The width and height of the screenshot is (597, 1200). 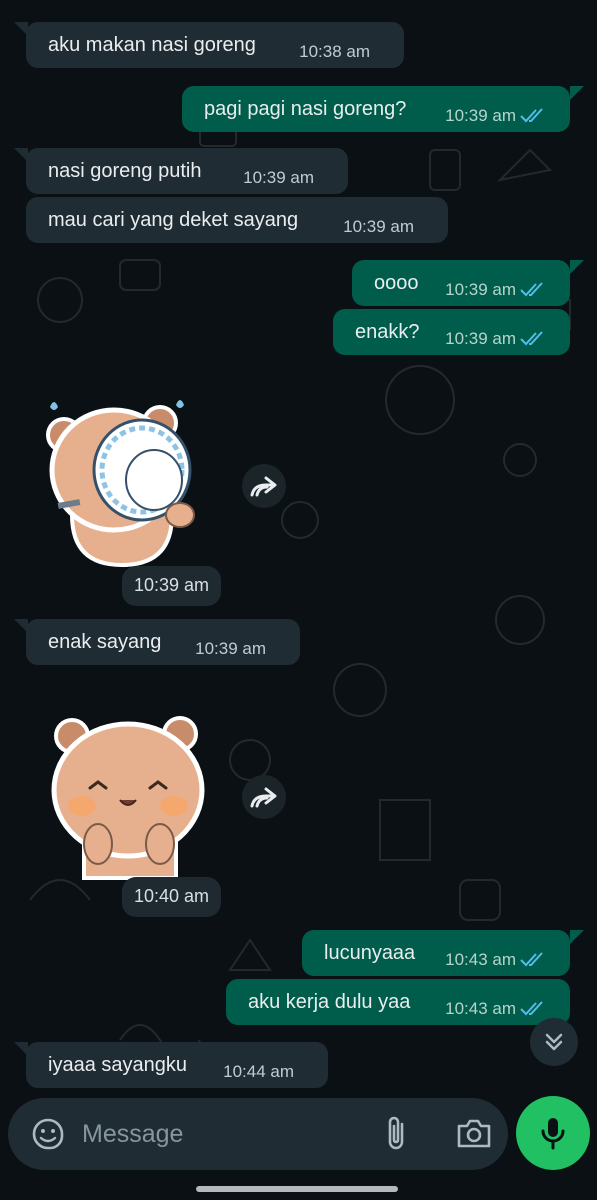 I want to click on message-composer: Message, so click(x=258, y=1134).